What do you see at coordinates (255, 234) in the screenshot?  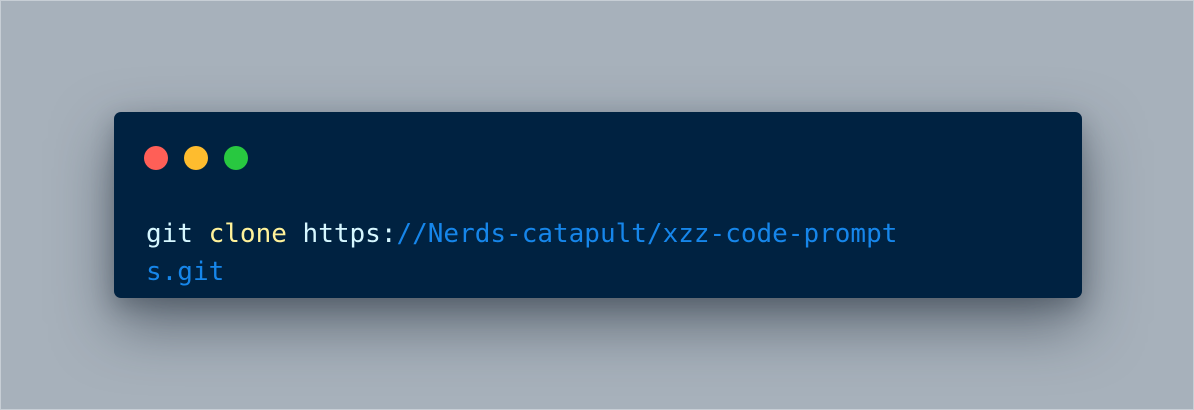 I see `subcommand-token: clone` at bounding box center [255, 234].